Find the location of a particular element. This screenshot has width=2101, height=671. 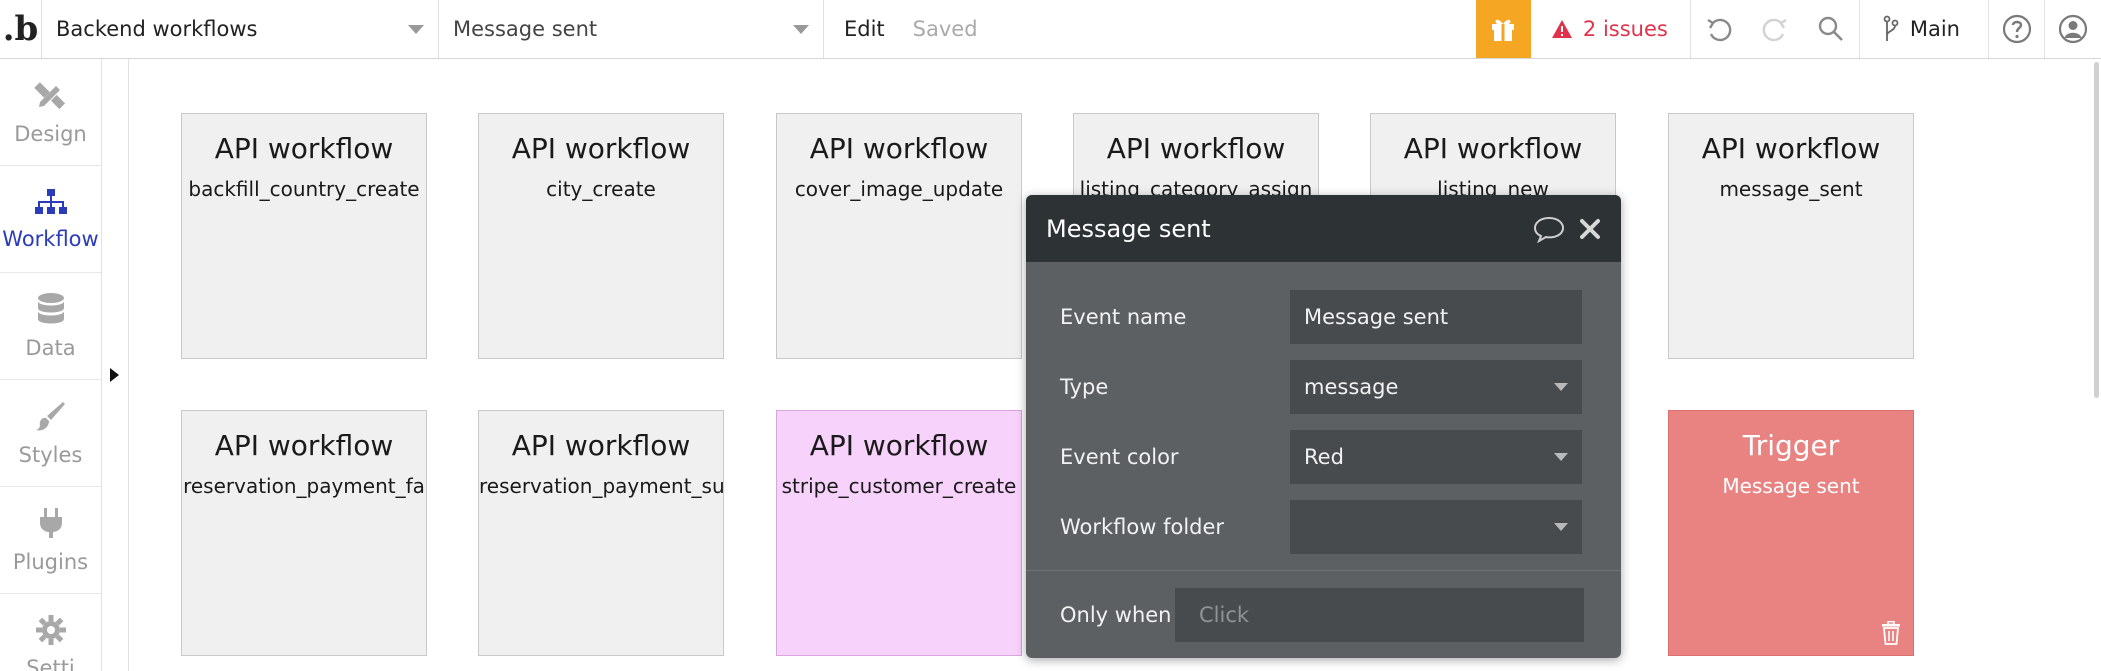

event-name-row: Event name Message sent is located at coordinates (1322, 317).